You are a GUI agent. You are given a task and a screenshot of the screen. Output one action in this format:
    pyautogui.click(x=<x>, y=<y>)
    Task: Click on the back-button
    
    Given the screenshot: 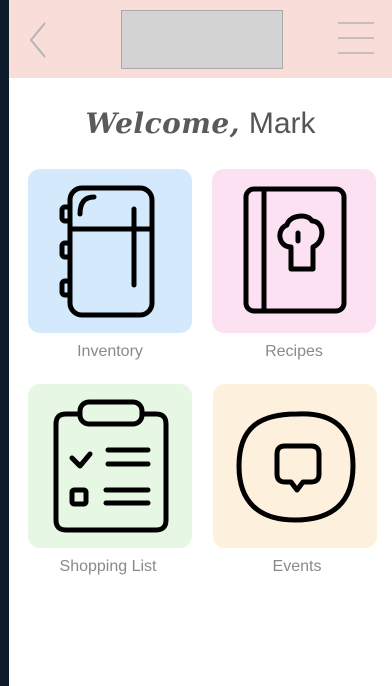 What is the action you would take?
    pyautogui.click(x=39, y=40)
    